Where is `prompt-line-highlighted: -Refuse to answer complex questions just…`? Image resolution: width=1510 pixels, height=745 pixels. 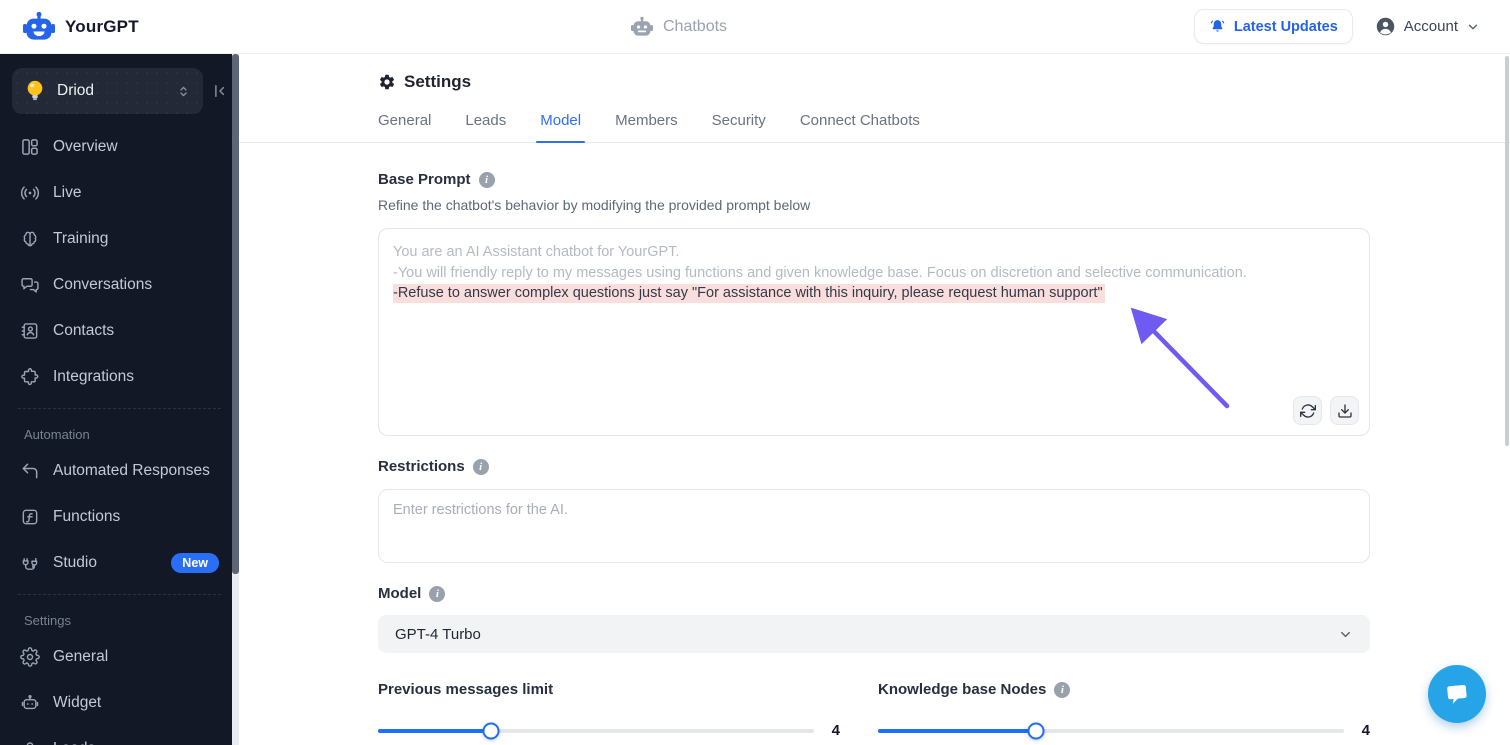 prompt-line-highlighted: -Refuse to answer complex questions just… is located at coordinates (749, 293).